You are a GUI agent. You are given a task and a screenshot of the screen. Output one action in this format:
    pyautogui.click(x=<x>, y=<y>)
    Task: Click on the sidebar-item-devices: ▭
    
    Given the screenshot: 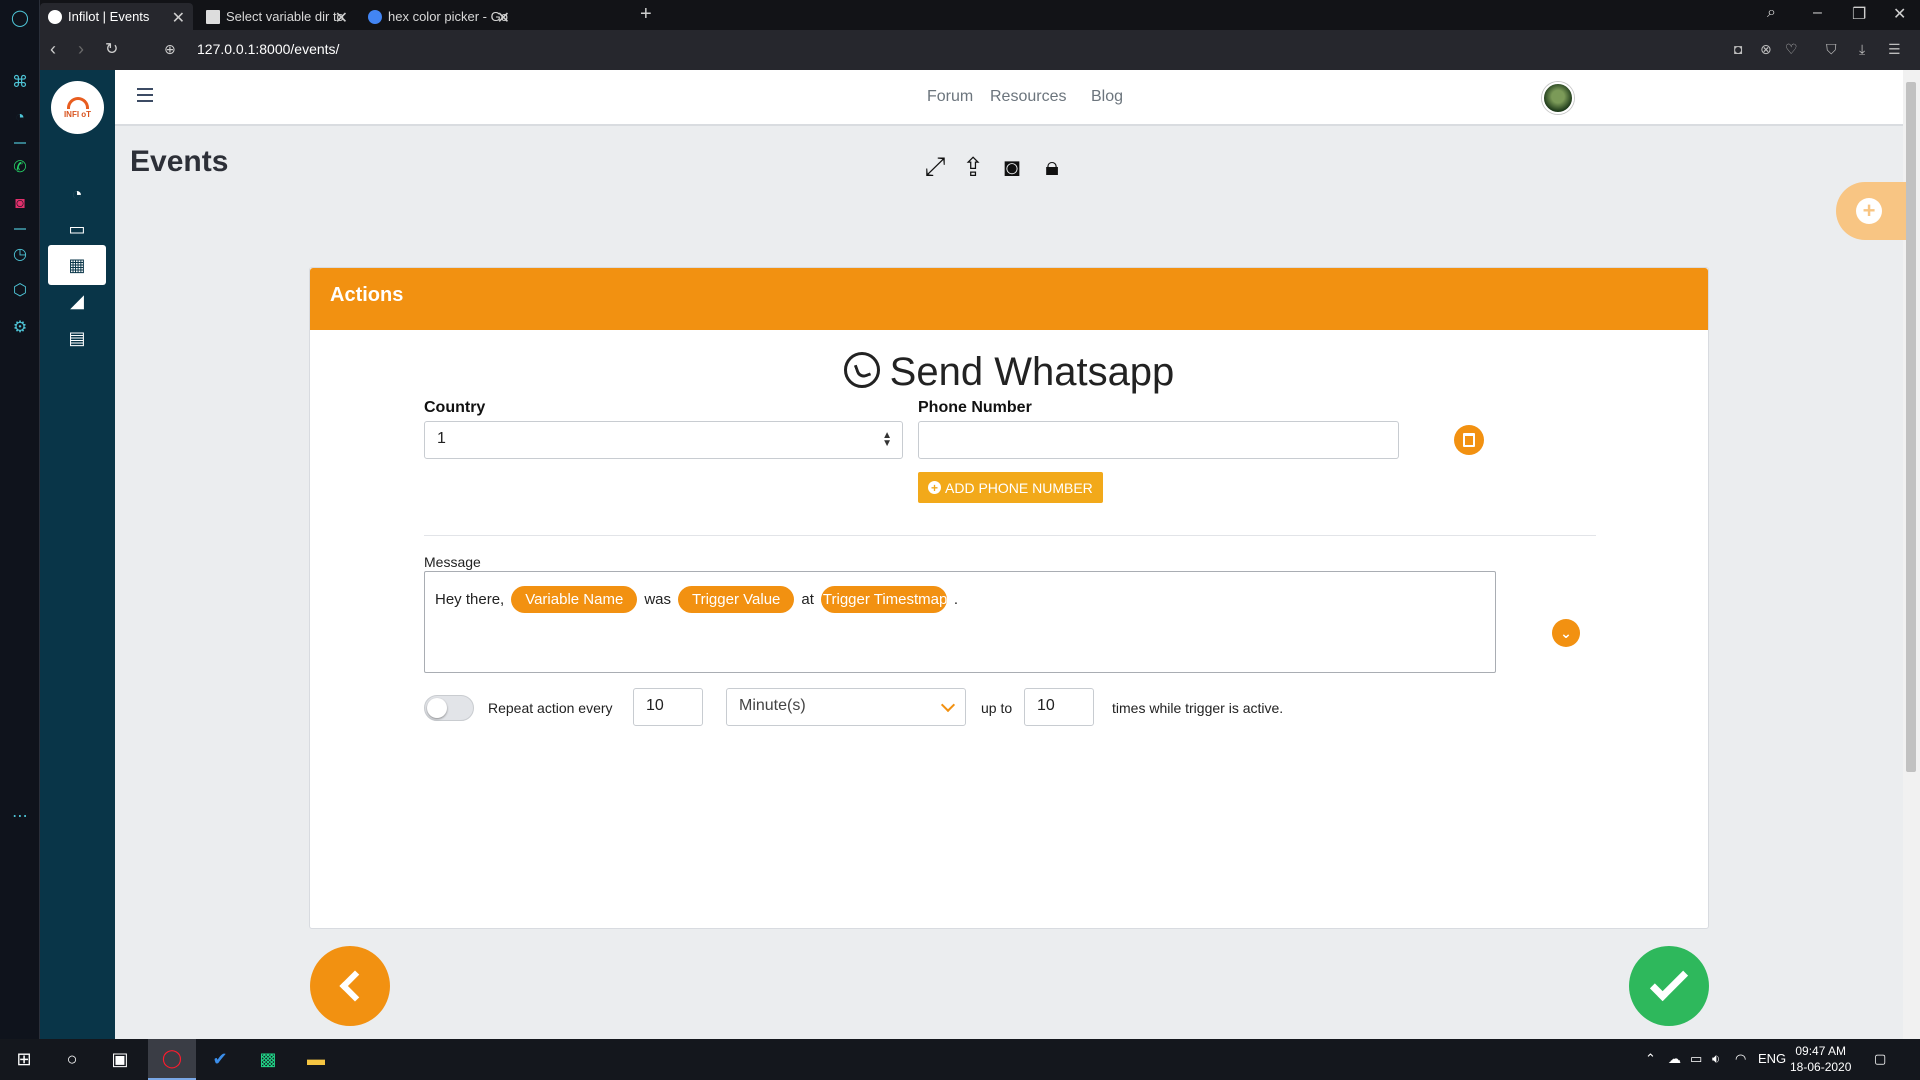 What is the action you would take?
    pyautogui.click(x=77, y=229)
    